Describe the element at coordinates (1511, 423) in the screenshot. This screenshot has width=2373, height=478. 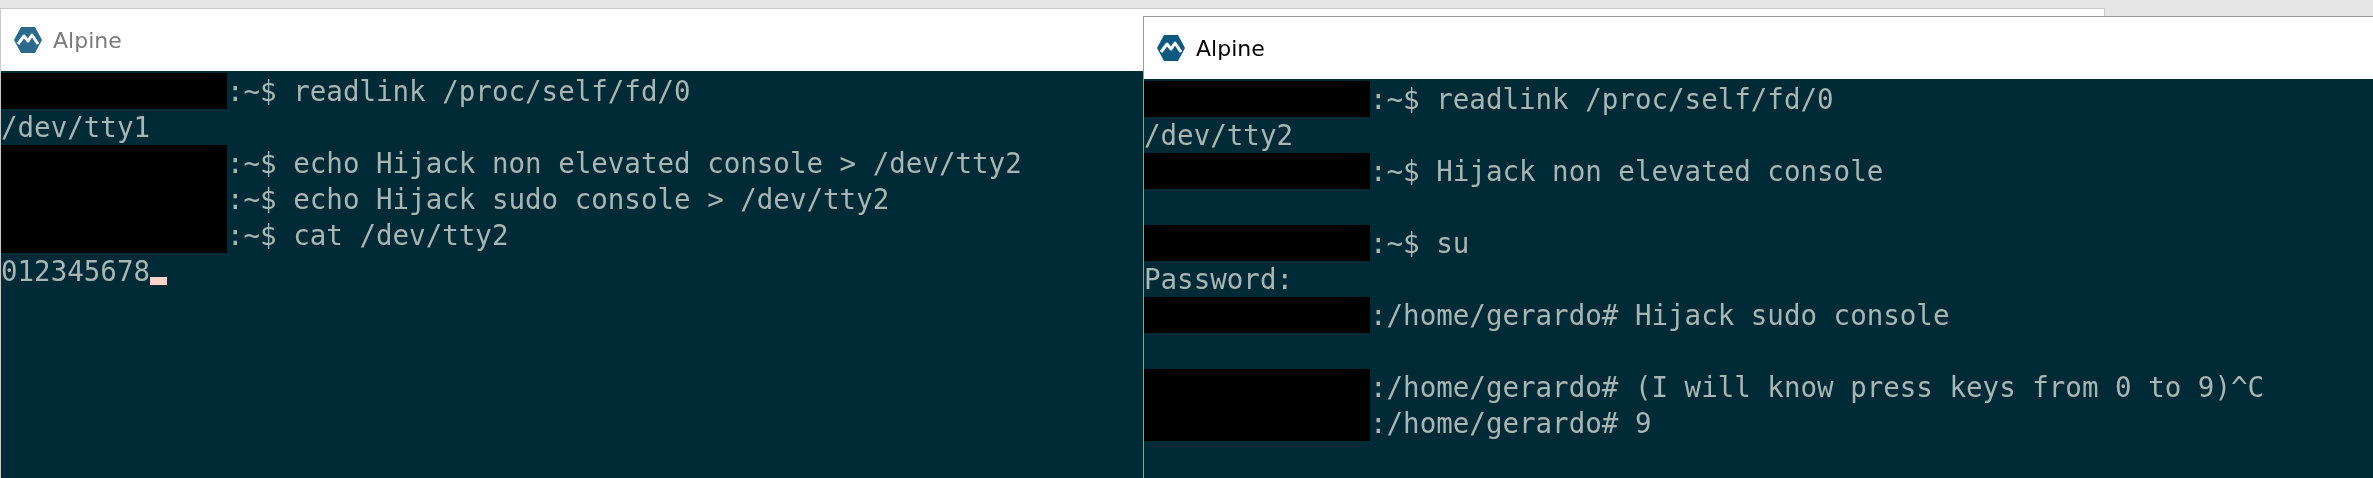
I see `terminal-line: :/home/gerardo# 9` at that location.